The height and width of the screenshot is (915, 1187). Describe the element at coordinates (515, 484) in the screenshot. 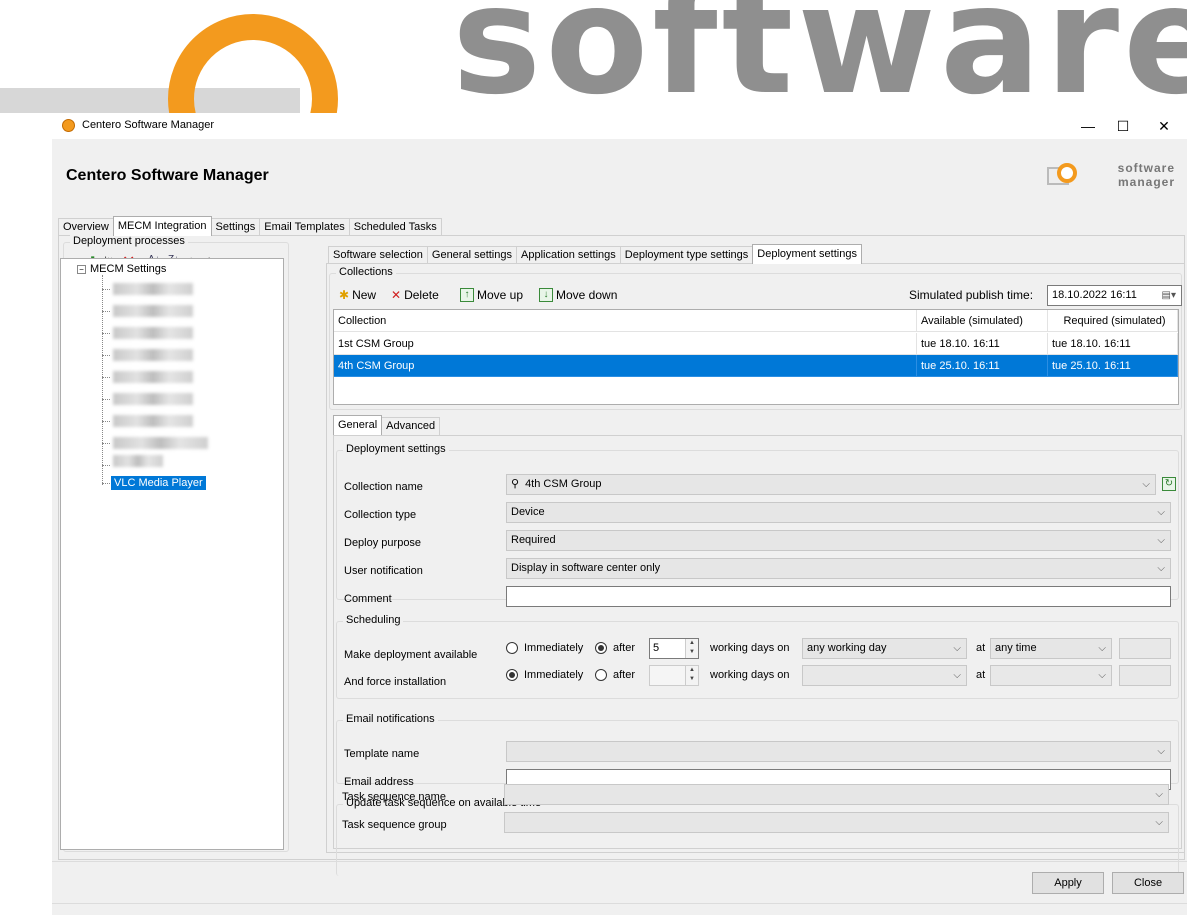

I see `search-icon: ⚲` at that location.